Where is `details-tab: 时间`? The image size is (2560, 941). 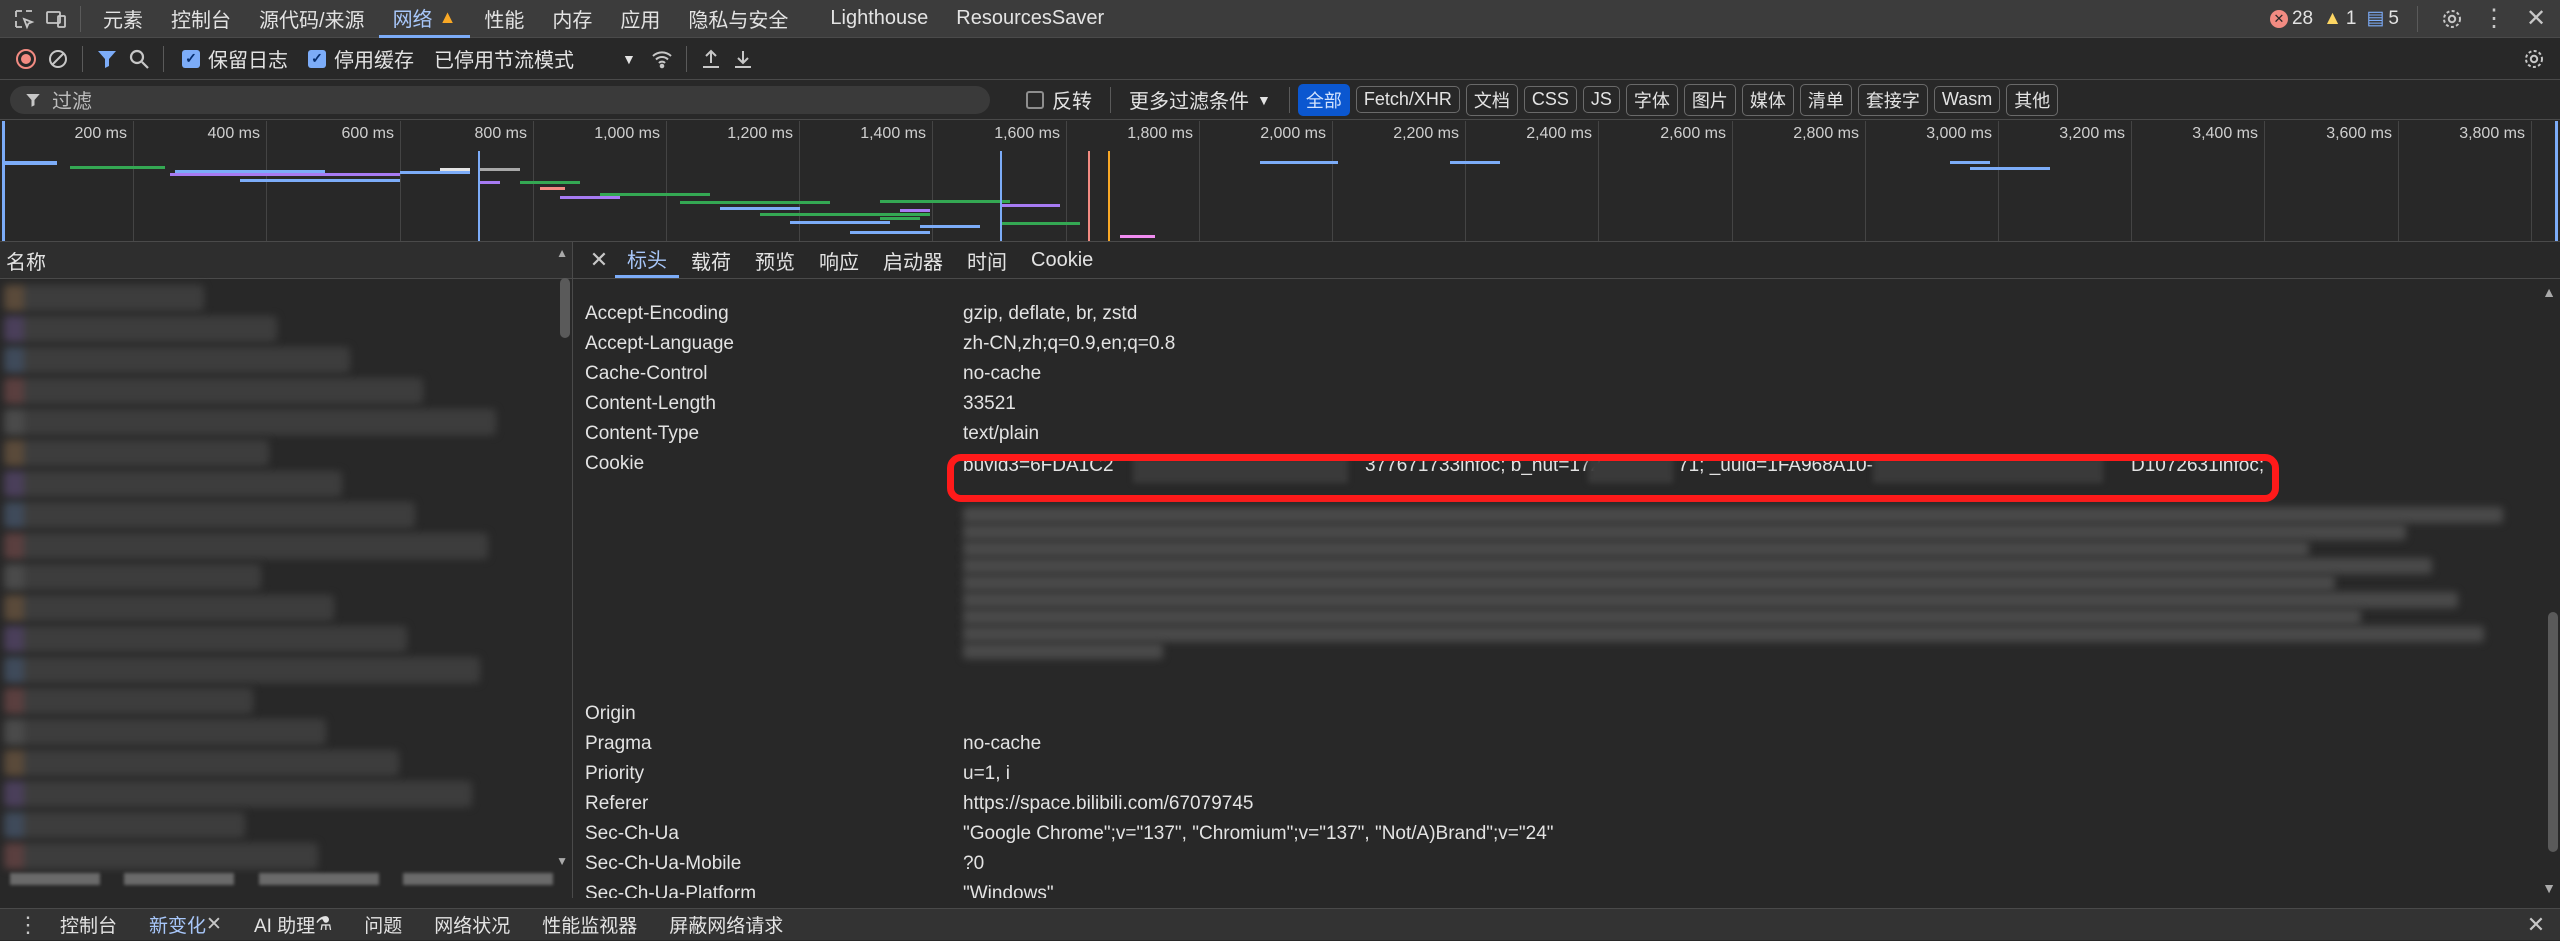 details-tab: 时间 is located at coordinates (987, 260).